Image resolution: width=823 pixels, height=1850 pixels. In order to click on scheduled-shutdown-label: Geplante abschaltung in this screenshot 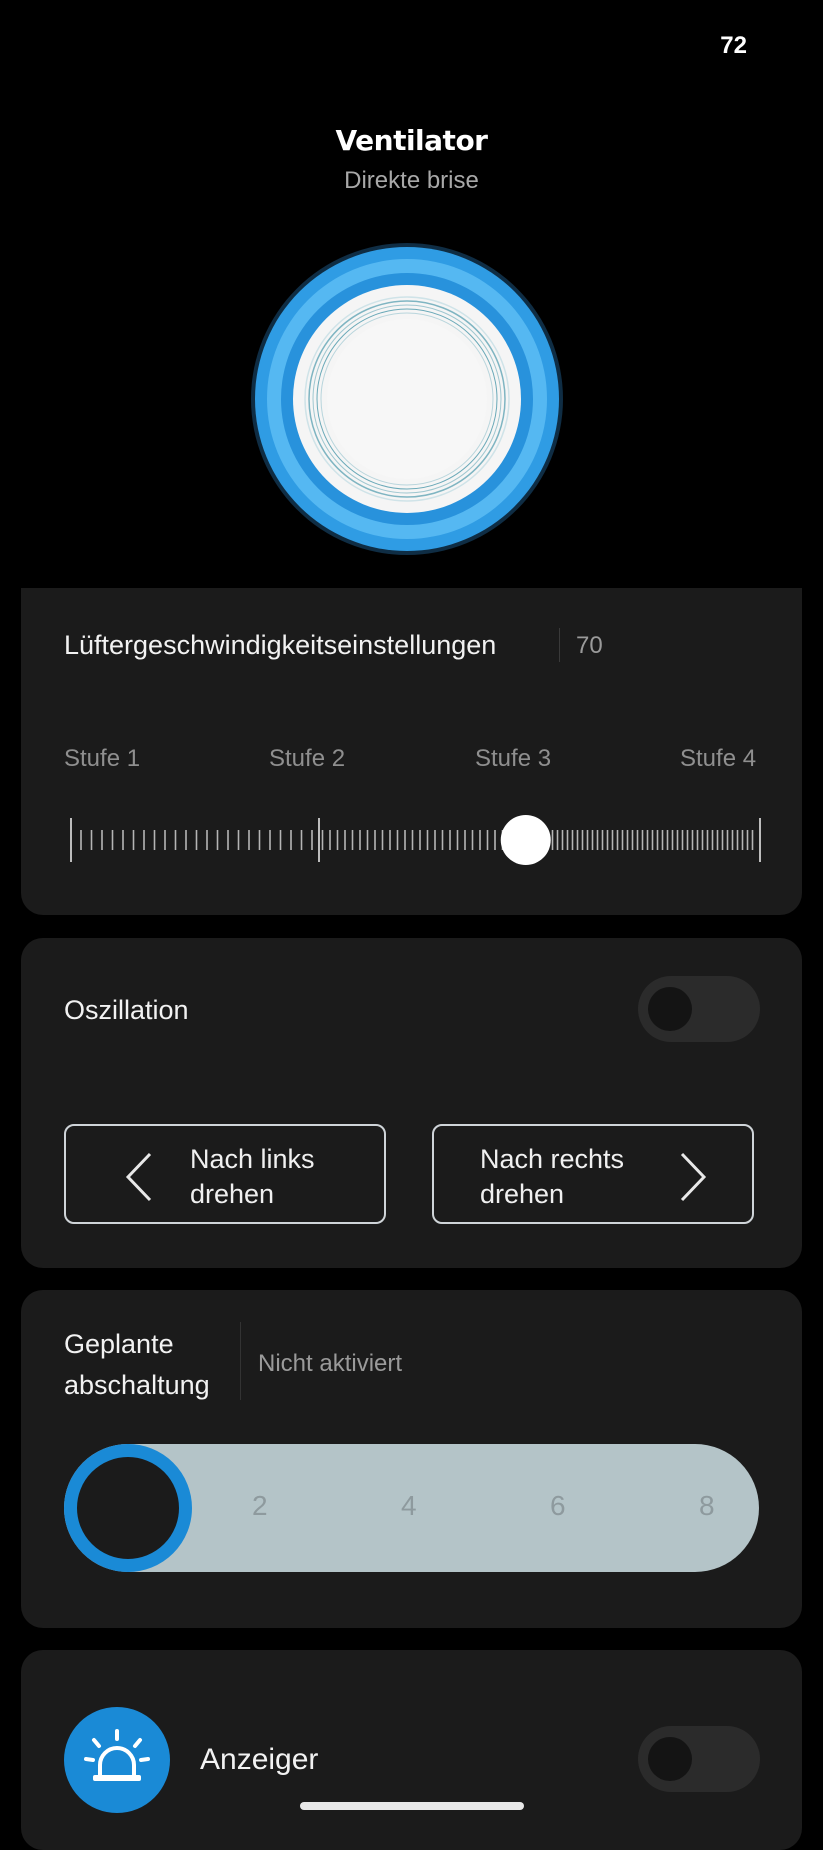, I will do `click(137, 1364)`.